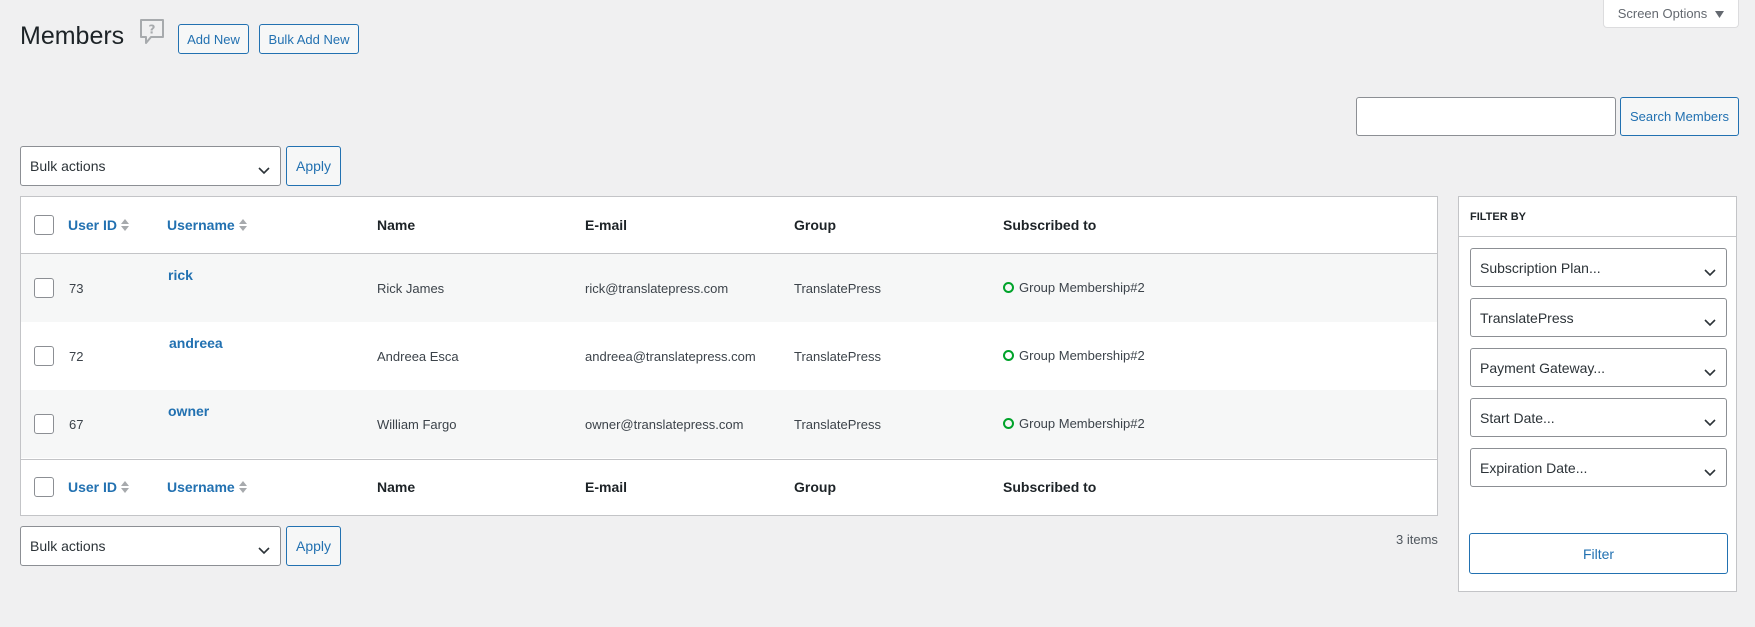  I want to click on column-header-subscribed-to: Subscribed to, so click(1050, 225).